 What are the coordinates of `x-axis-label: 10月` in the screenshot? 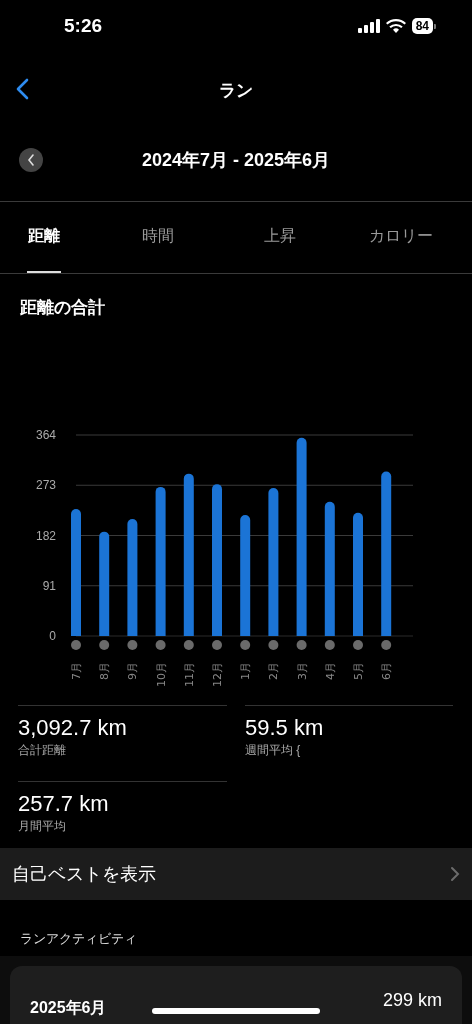 It's located at (161, 674).